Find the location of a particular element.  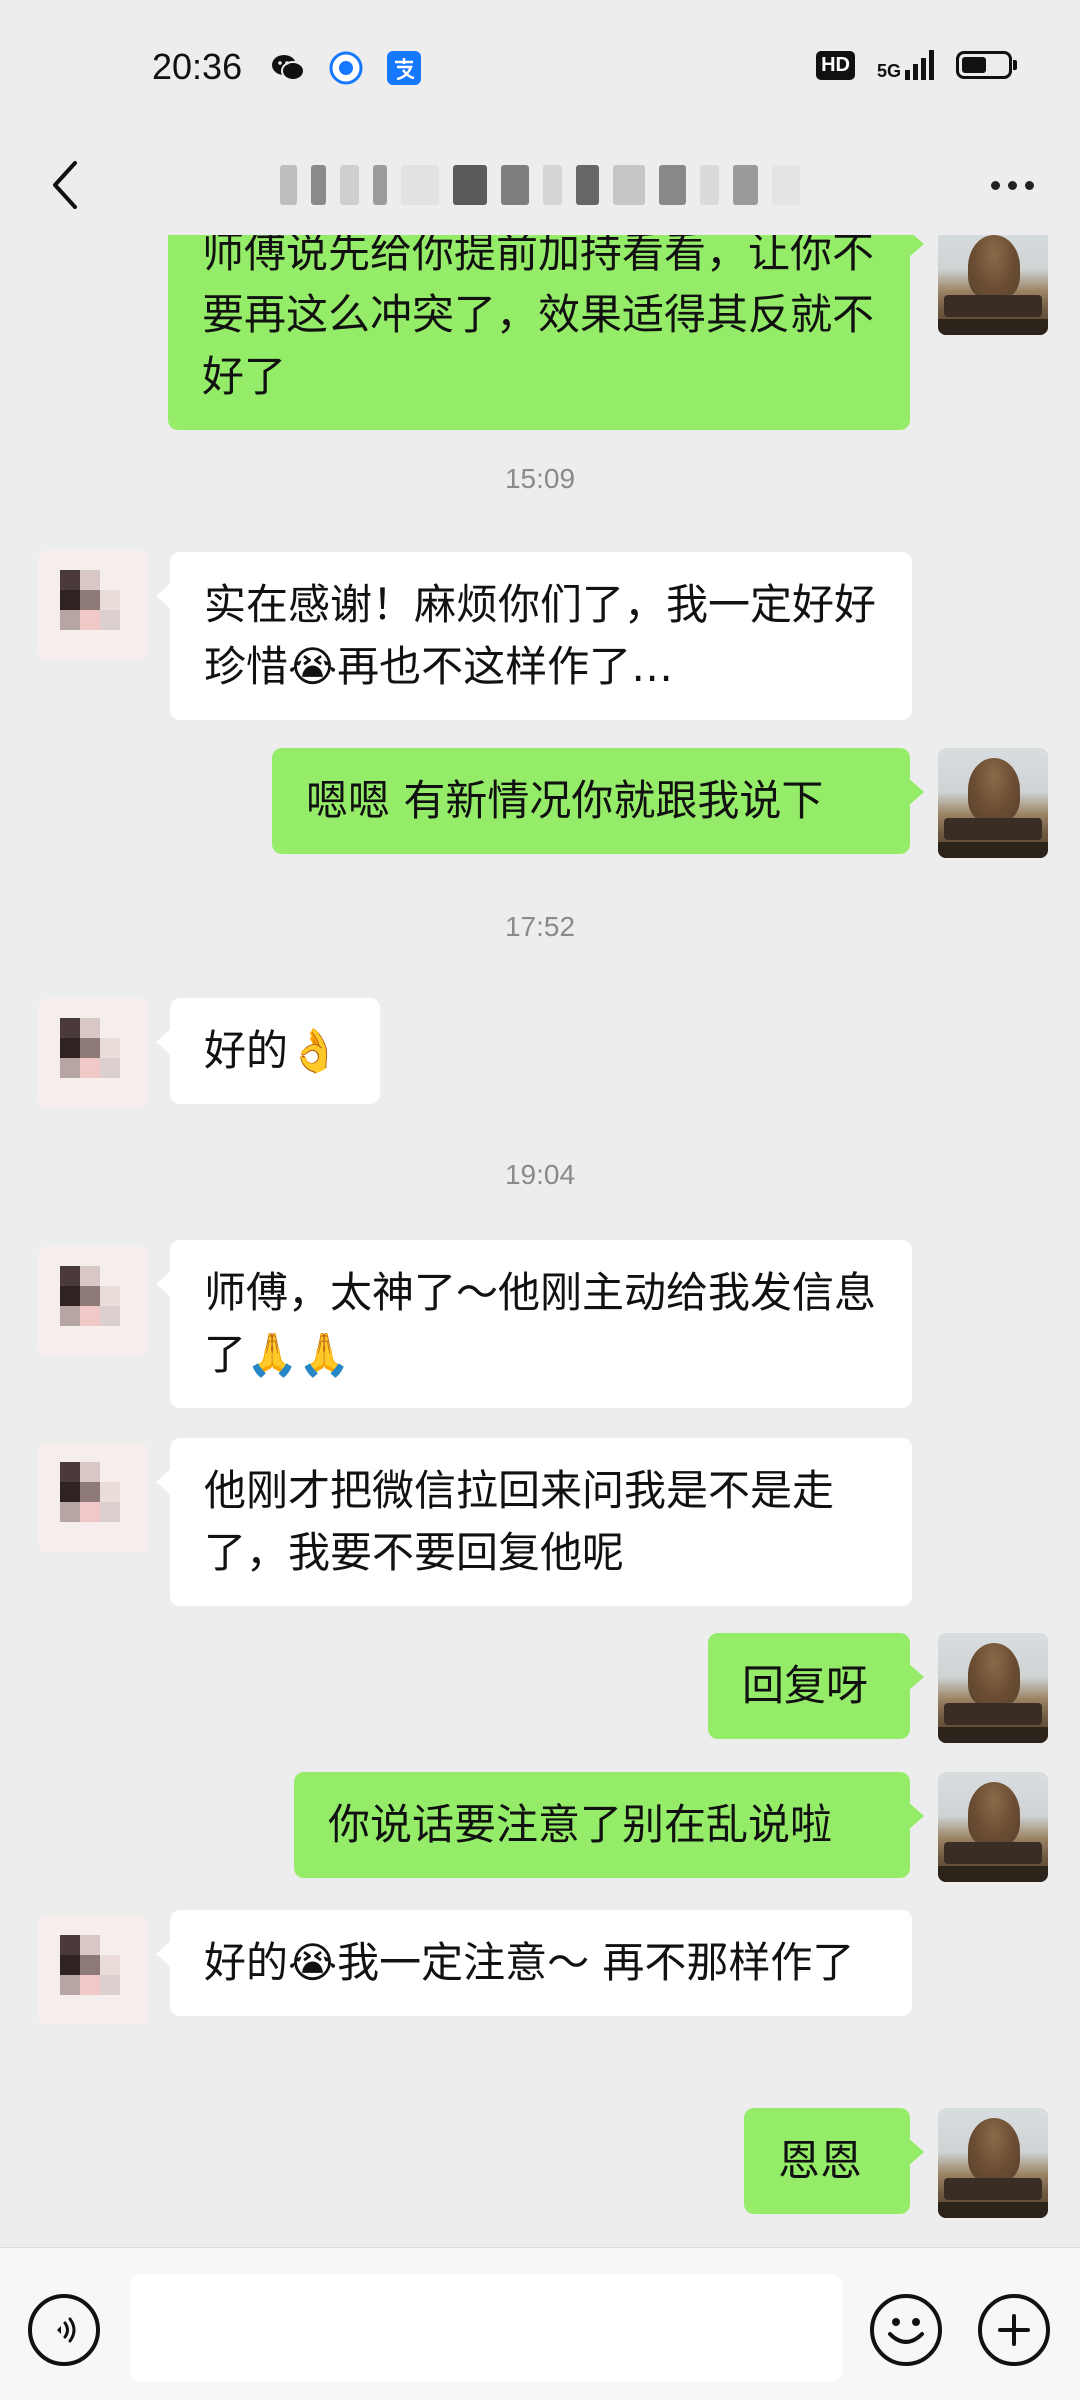

signal-5g: 5G is located at coordinates (905, 65).